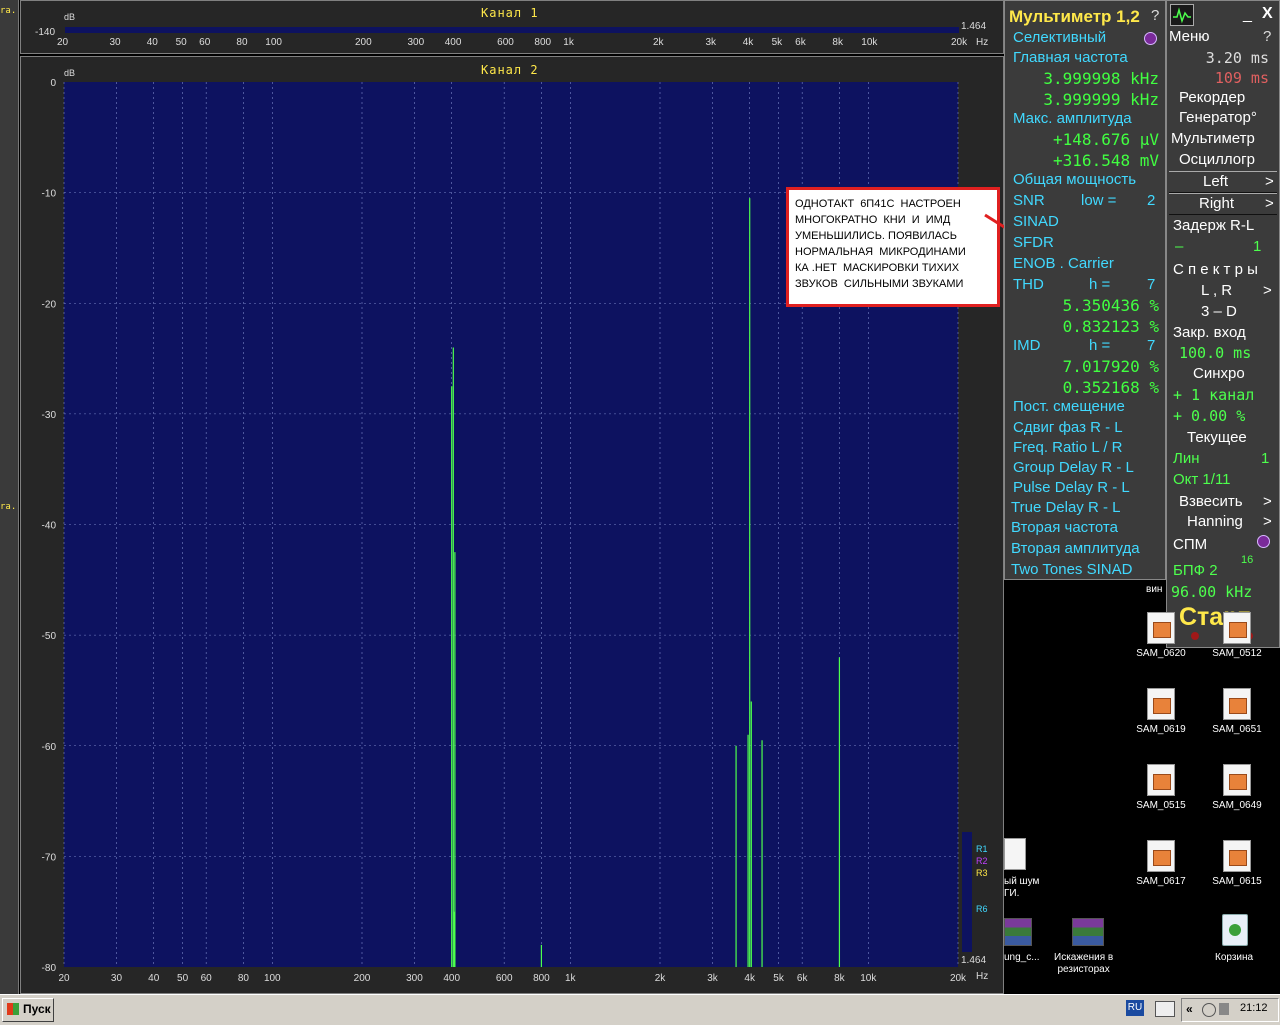 The height and width of the screenshot is (1025, 1280). Describe the element at coordinates (1215, 521) in the screenshot. I see `hanning-button: Hanning` at that location.